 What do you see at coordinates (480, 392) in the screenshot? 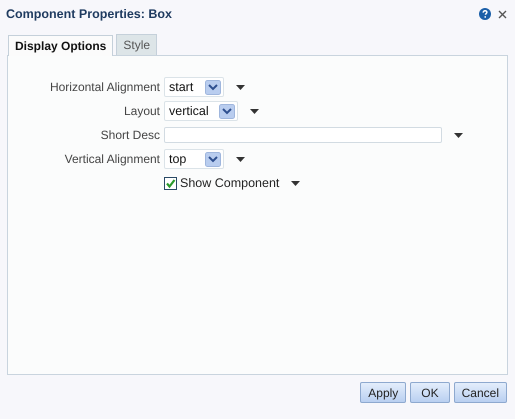
I see `dialog-button: Cancel` at bounding box center [480, 392].